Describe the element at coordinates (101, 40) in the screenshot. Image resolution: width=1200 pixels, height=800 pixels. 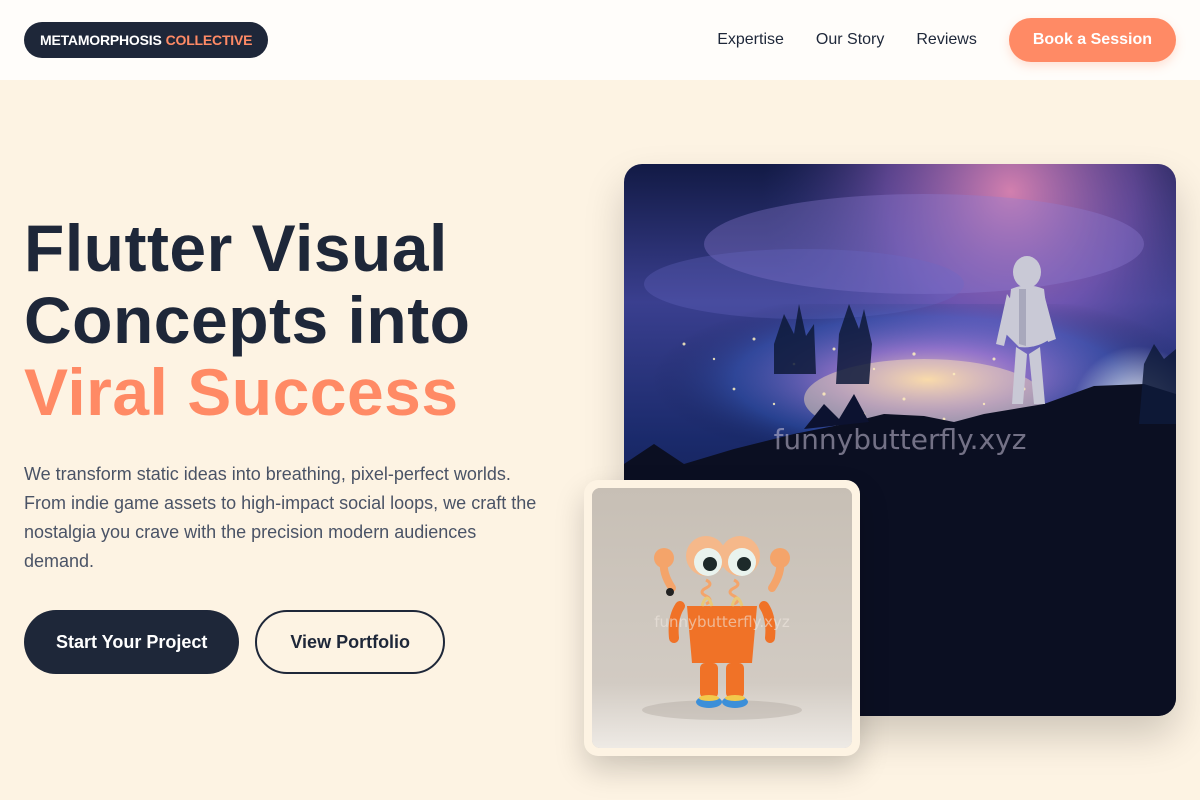
I see `logo-main-text: METAMORPHOSIS` at that location.